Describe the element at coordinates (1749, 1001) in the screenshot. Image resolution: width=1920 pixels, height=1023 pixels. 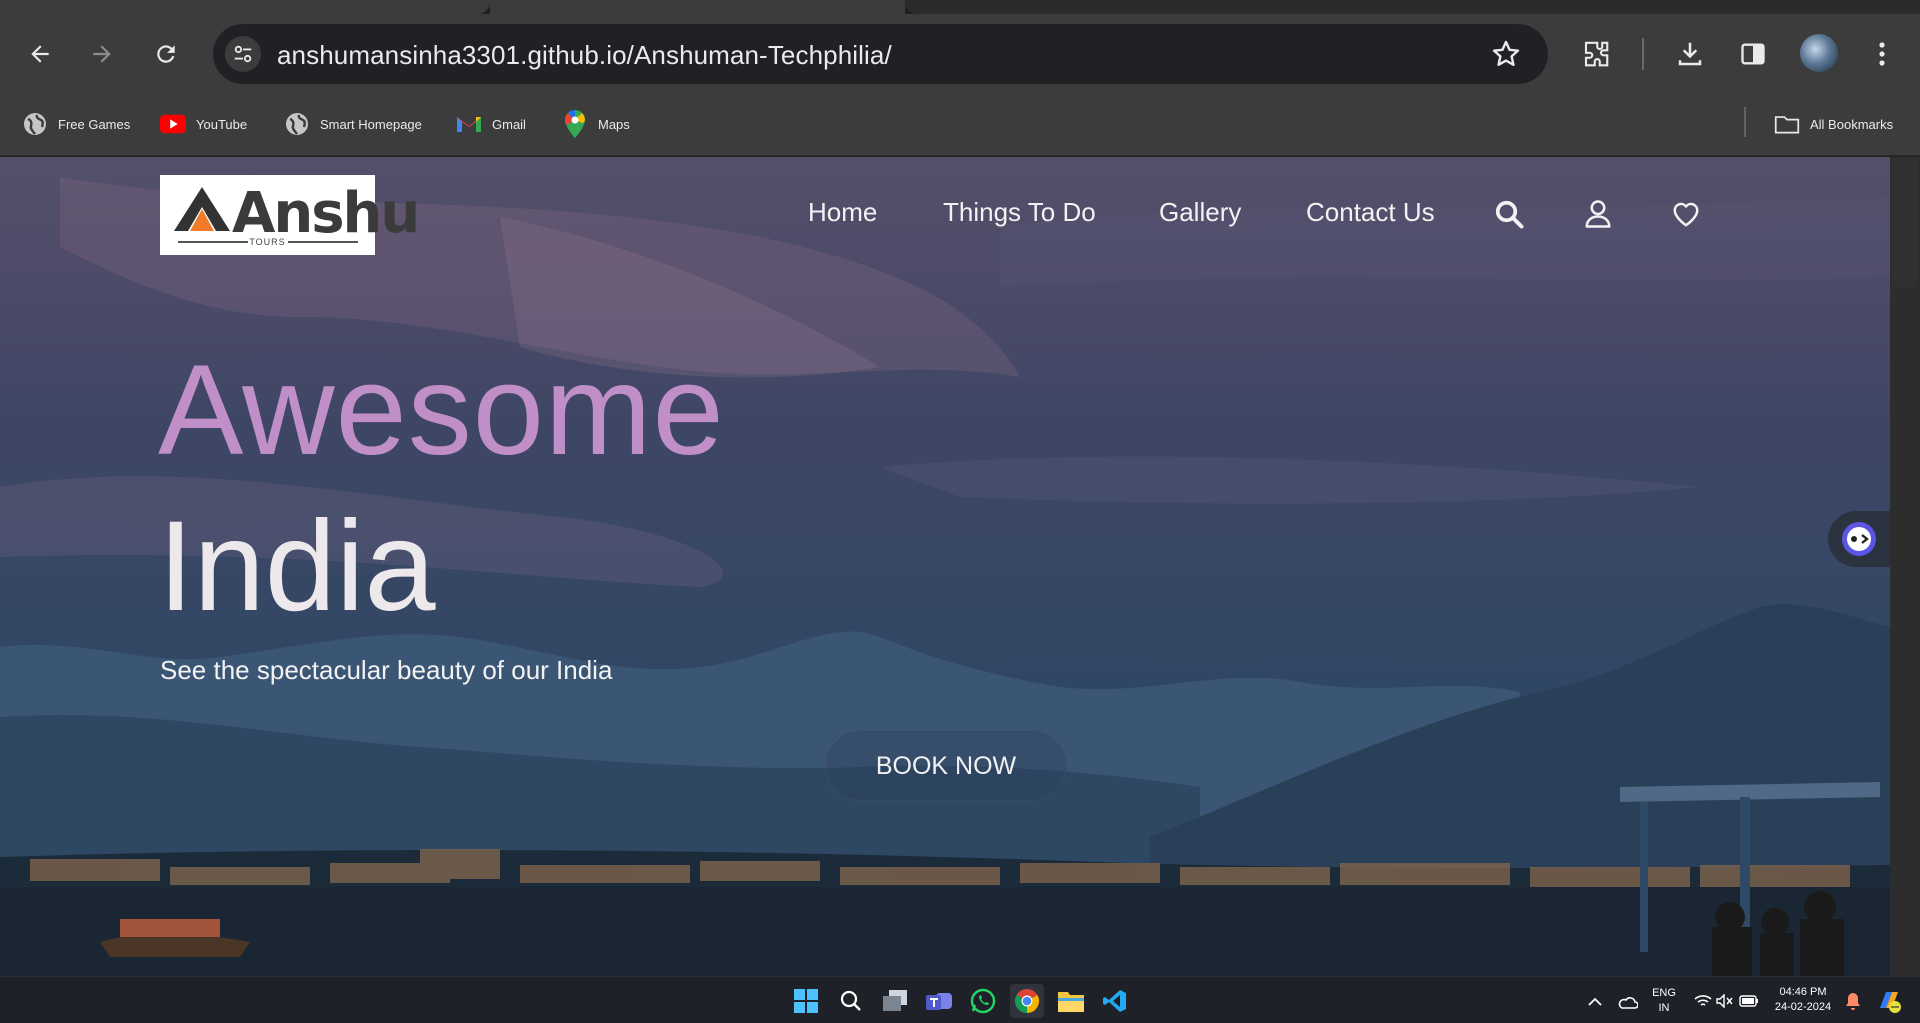
I see `battery-icon` at that location.